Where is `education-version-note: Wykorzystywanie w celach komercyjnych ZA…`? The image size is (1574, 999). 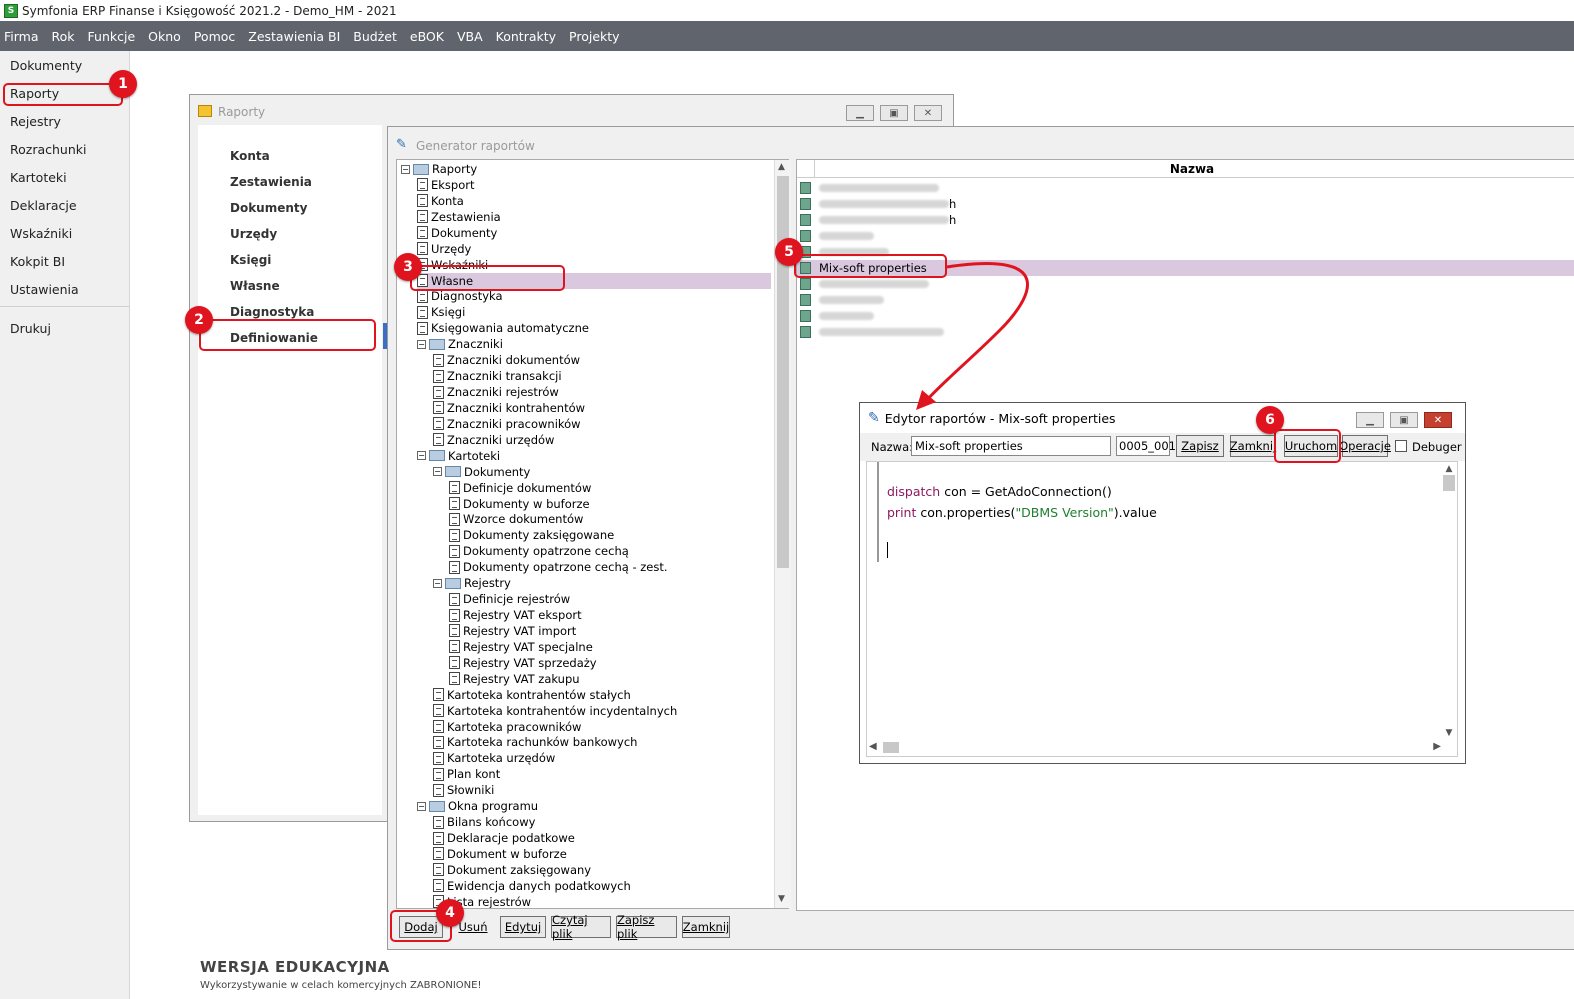
education-version-note: Wykorzystywanie w celach komercyjnych ZA… is located at coordinates (341, 985).